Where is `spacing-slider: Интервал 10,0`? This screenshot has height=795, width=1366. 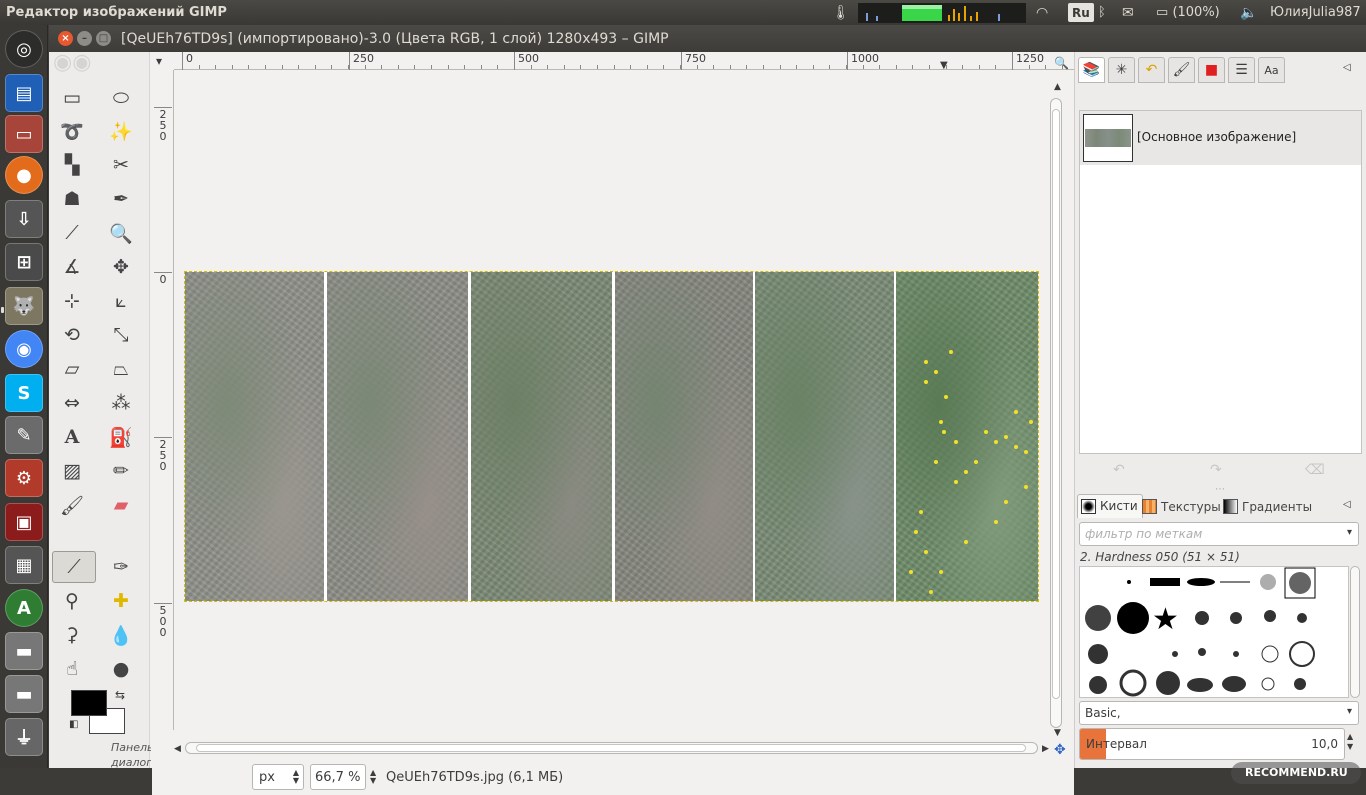
spacing-slider: Интервал 10,0 is located at coordinates (1212, 744).